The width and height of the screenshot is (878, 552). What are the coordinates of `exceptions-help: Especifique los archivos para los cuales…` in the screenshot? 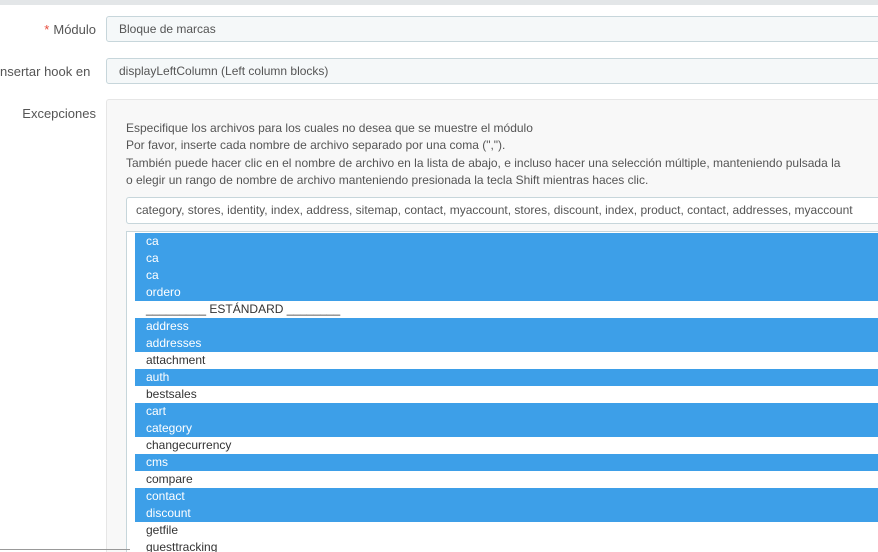 It's located at (483, 154).